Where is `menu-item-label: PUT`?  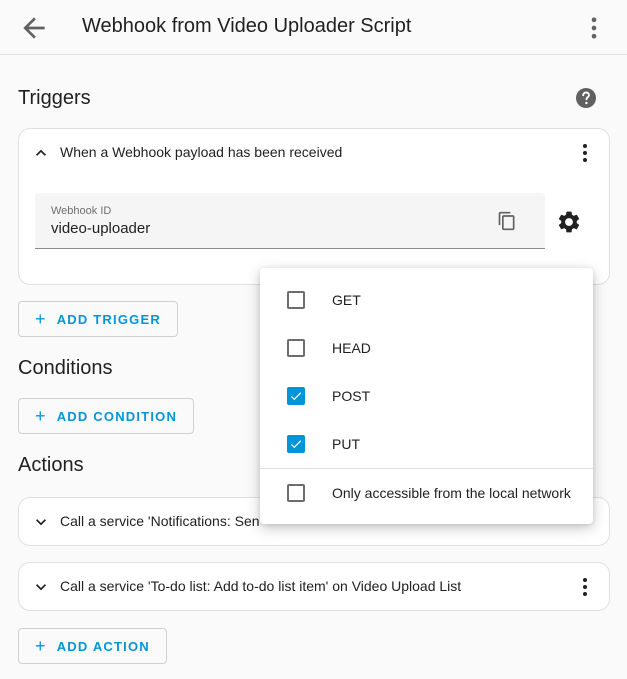
menu-item-label: PUT is located at coordinates (346, 444).